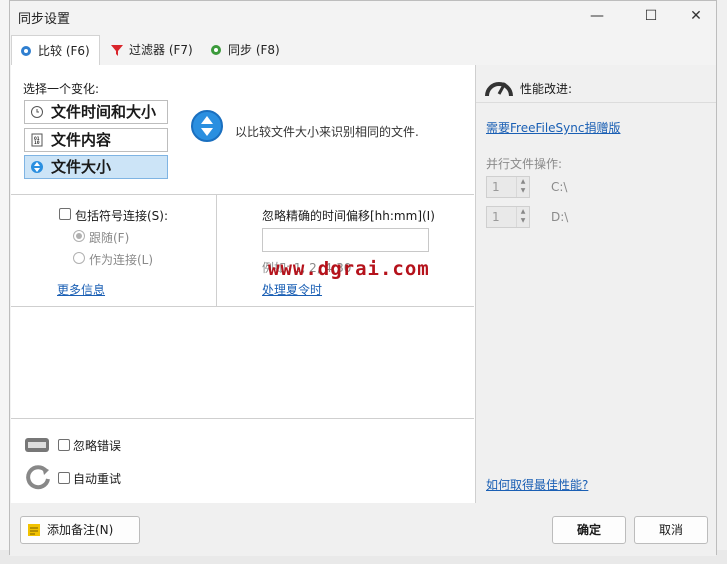  Describe the element at coordinates (363, 529) in the screenshot. I see `dialog-footer: 添加备注(N) 确定 取消` at that location.